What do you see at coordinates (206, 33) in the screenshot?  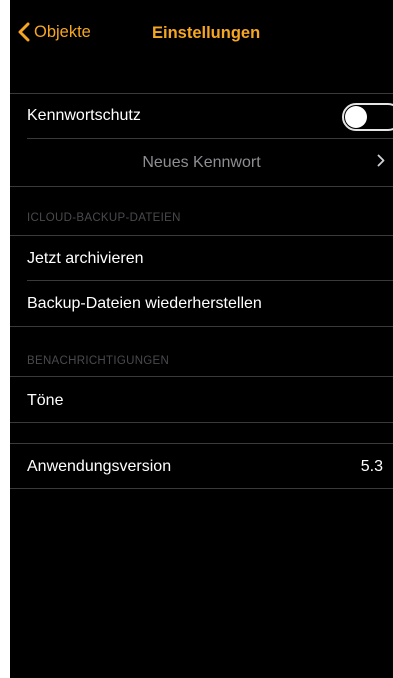 I see `page-title: Einstellungen` at bounding box center [206, 33].